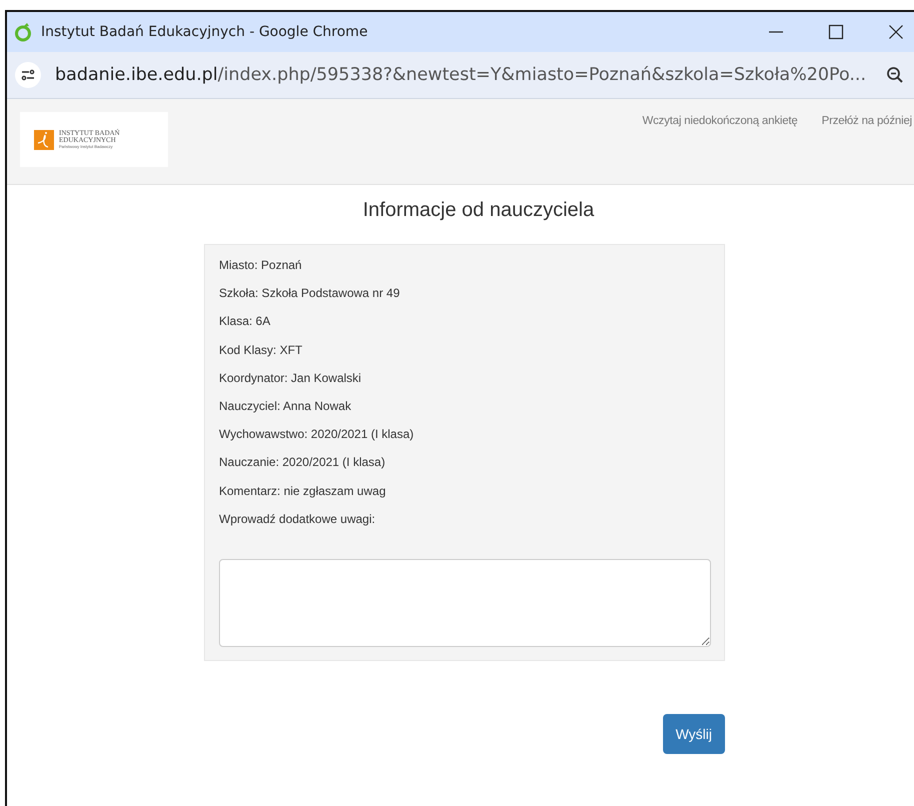  Describe the element at coordinates (245, 322) in the screenshot. I see `info-text: Klasa: 6A` at that location.